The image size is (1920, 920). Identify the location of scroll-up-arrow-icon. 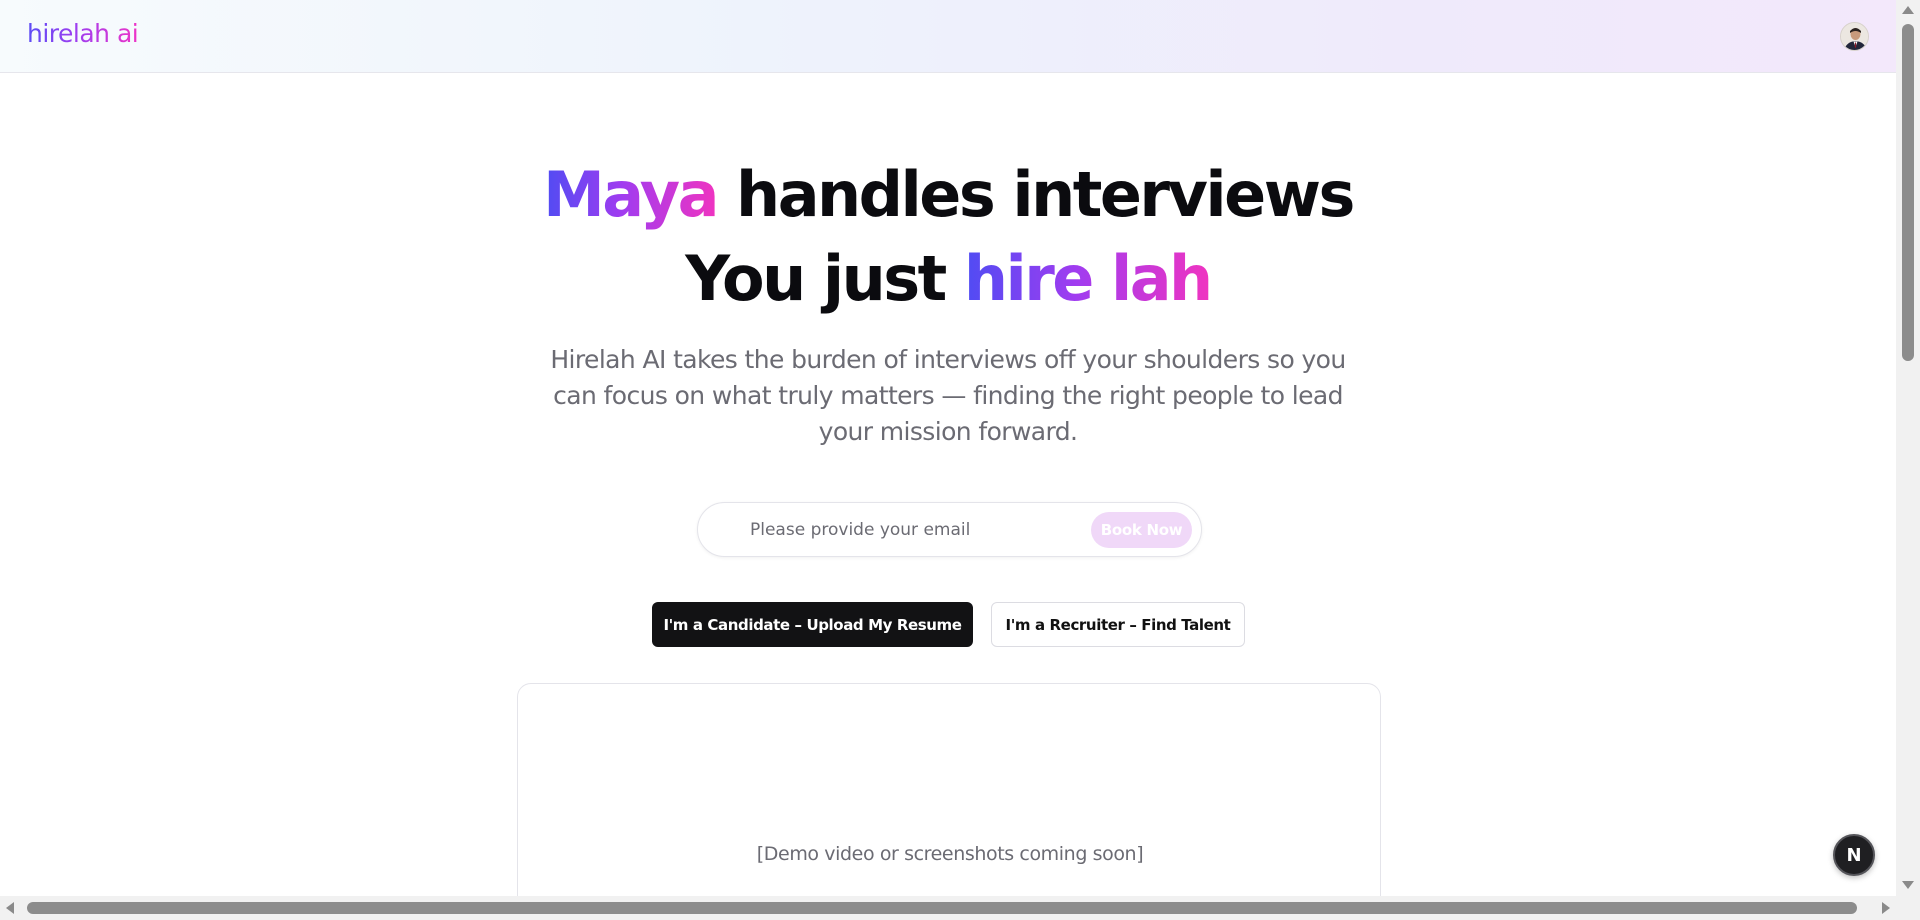
(1908, 10).